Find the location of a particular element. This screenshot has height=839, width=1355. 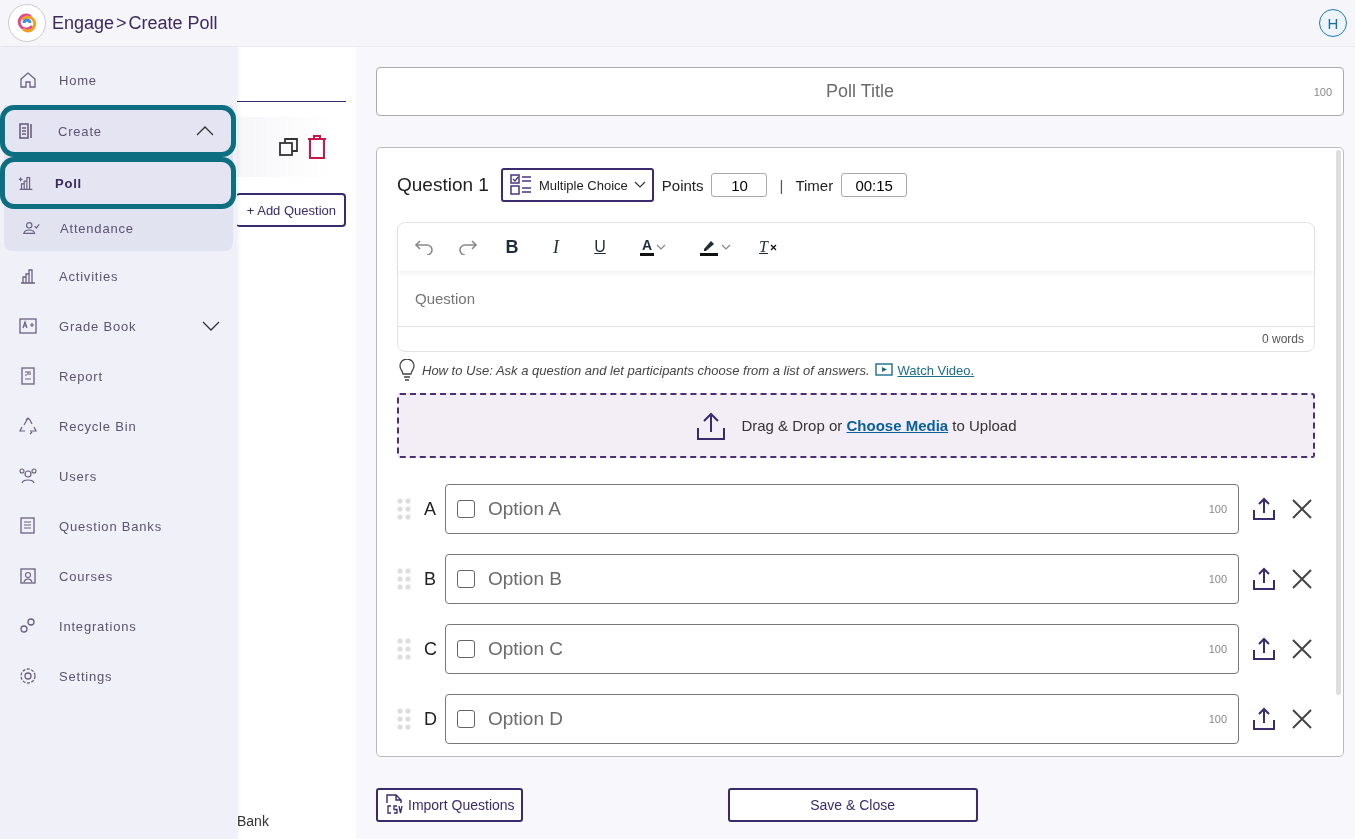

question-label: Question 1 is located at coordinates (443, 185).